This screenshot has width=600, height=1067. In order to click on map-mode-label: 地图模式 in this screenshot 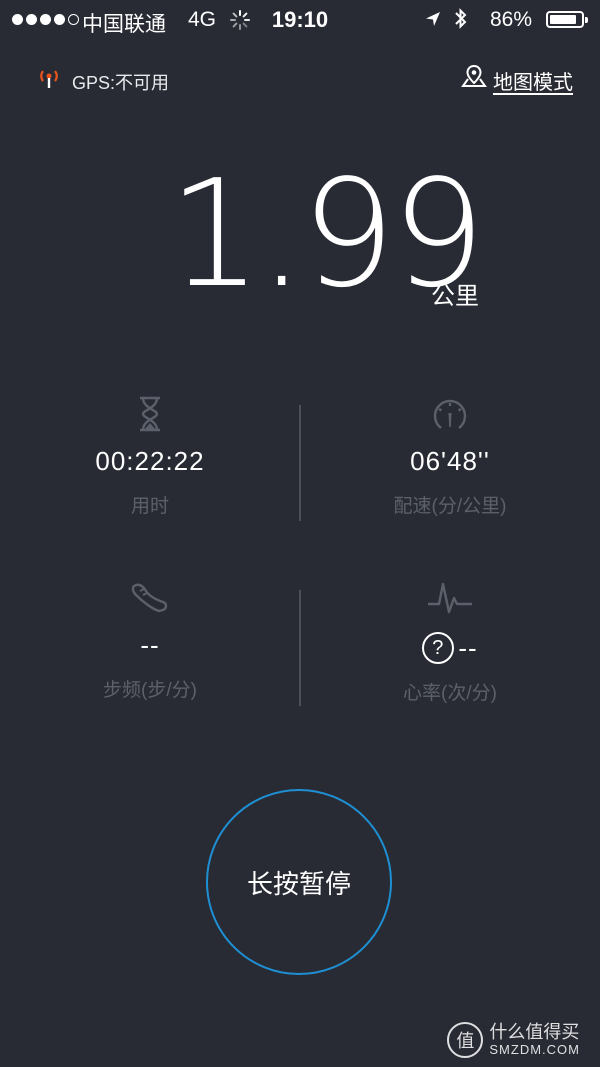, I will do `click(533, 82)`.